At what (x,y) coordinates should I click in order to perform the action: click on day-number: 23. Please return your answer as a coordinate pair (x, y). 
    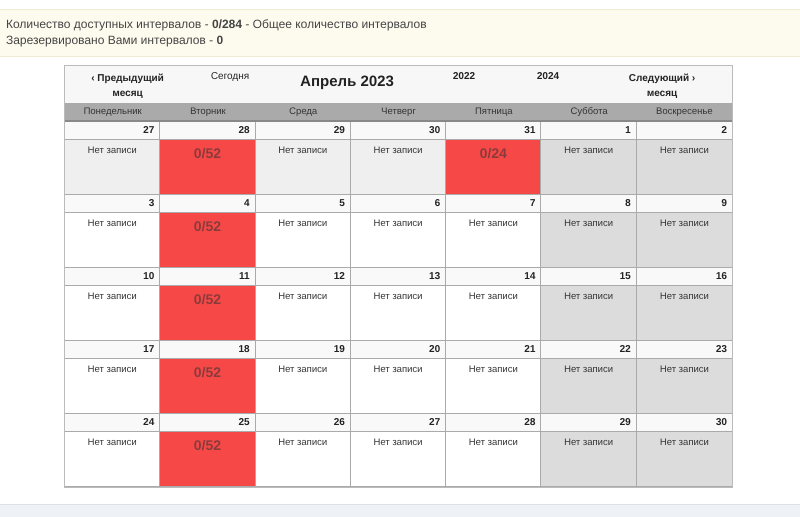
    Looking at the image, I should click on (684, 350).